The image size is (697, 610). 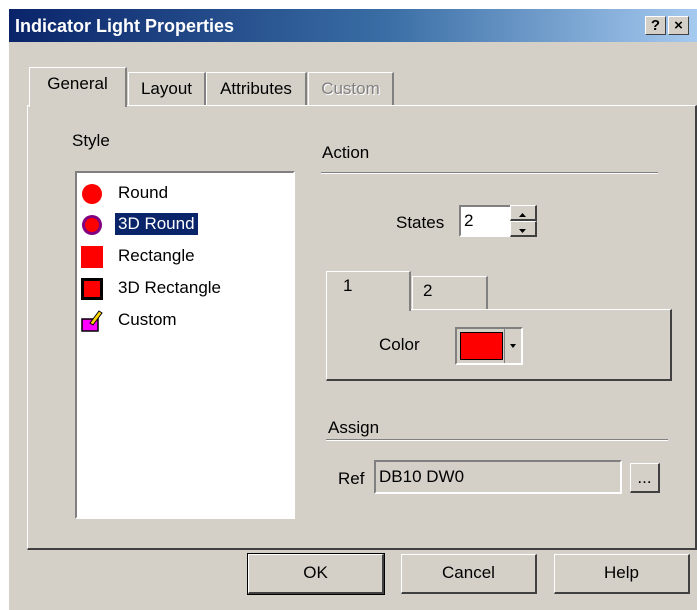 I want to click on ref-label: Ref, so click(x=351, y=478).